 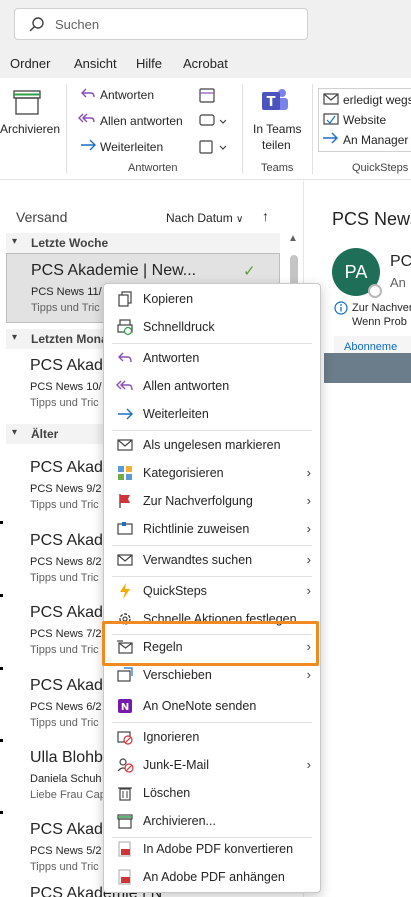 I want to click on more-respond-icon, so click(x=213, y=147).